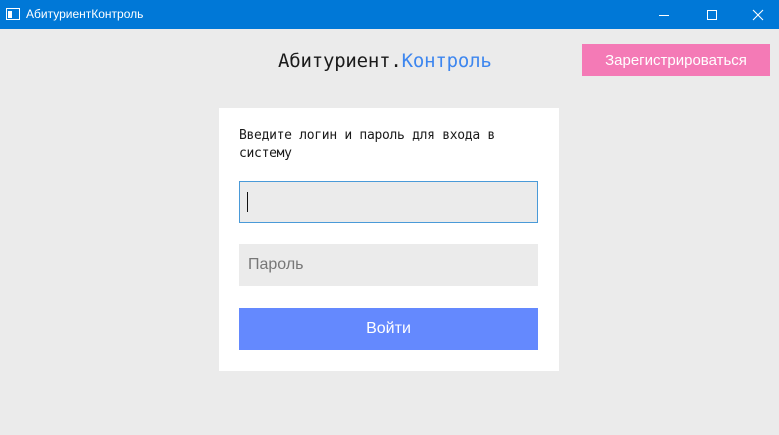 The height and width of the screenshot is (435, 779). Describe the element at coordinates (247, 202) in the screenshot. I see `text-caret` at that location.